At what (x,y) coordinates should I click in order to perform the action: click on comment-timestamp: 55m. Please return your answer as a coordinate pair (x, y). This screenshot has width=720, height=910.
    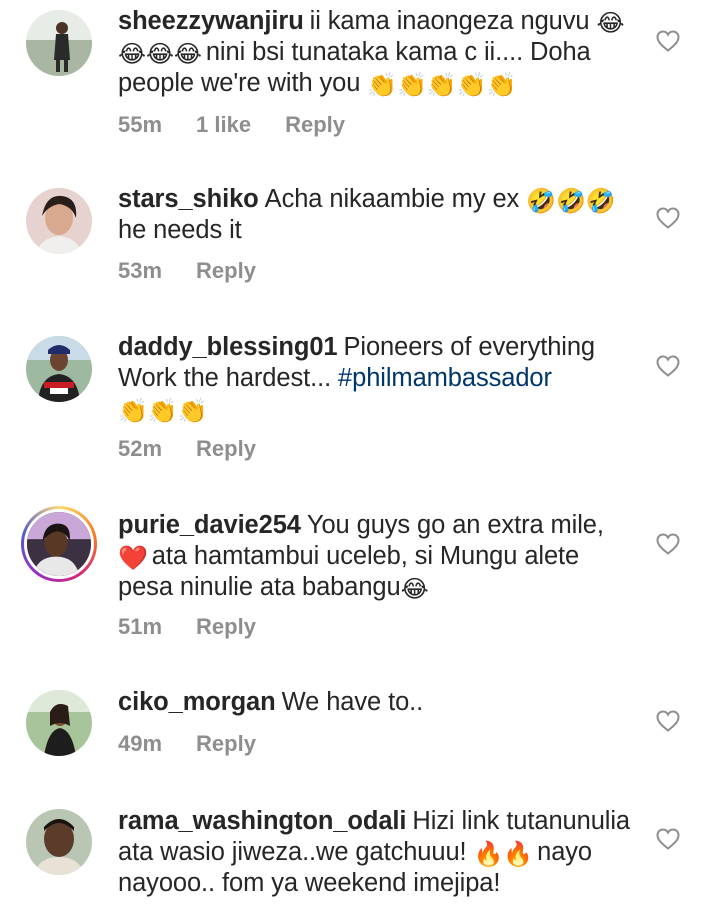
    Looking at the image, I should click on (140, 124).